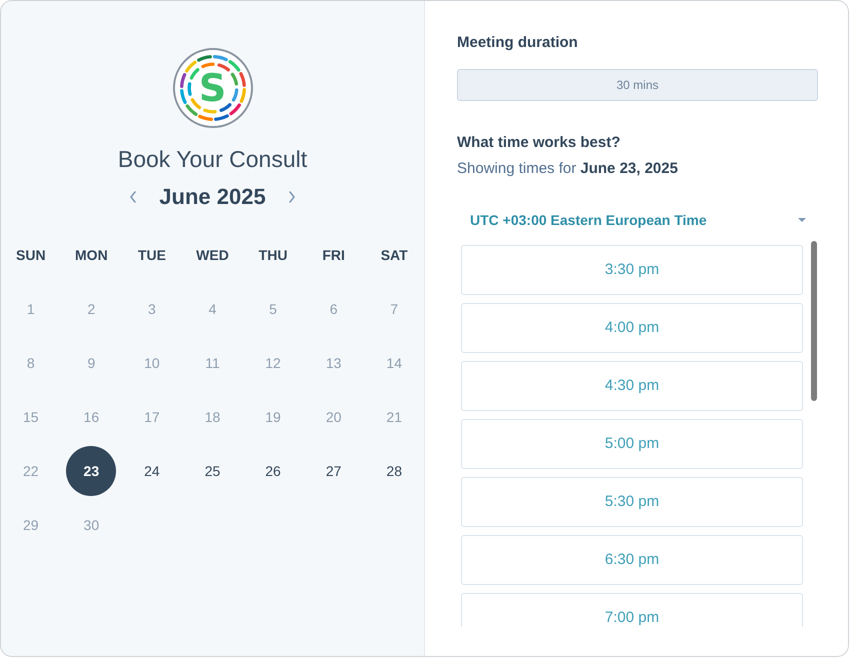  I want to click on calendar-day: 13, so click(333, 363).